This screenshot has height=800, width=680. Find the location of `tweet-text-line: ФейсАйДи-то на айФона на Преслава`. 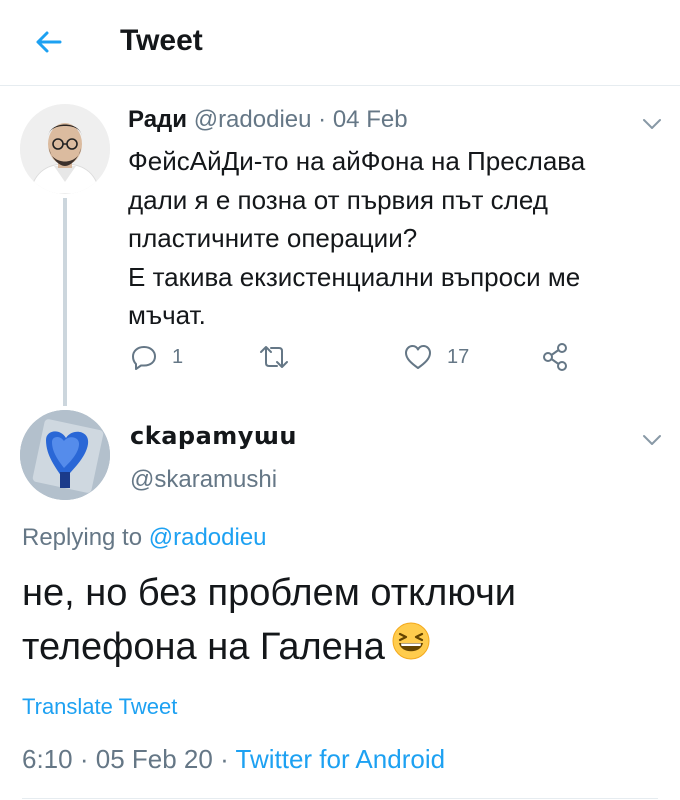

tweet-text-line: ФейсАйДи-то на айФона на Преслава is located at coordinates (357, 161).